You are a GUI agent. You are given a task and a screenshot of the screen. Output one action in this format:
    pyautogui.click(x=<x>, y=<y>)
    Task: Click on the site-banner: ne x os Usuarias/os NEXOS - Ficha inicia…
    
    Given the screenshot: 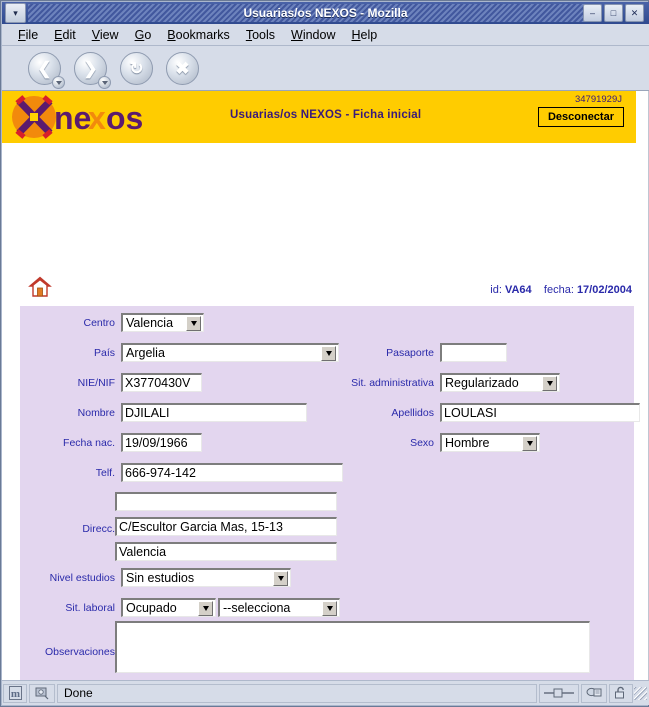 What is the action you would take?
    pyautogui.click(x=319, y=117)
    